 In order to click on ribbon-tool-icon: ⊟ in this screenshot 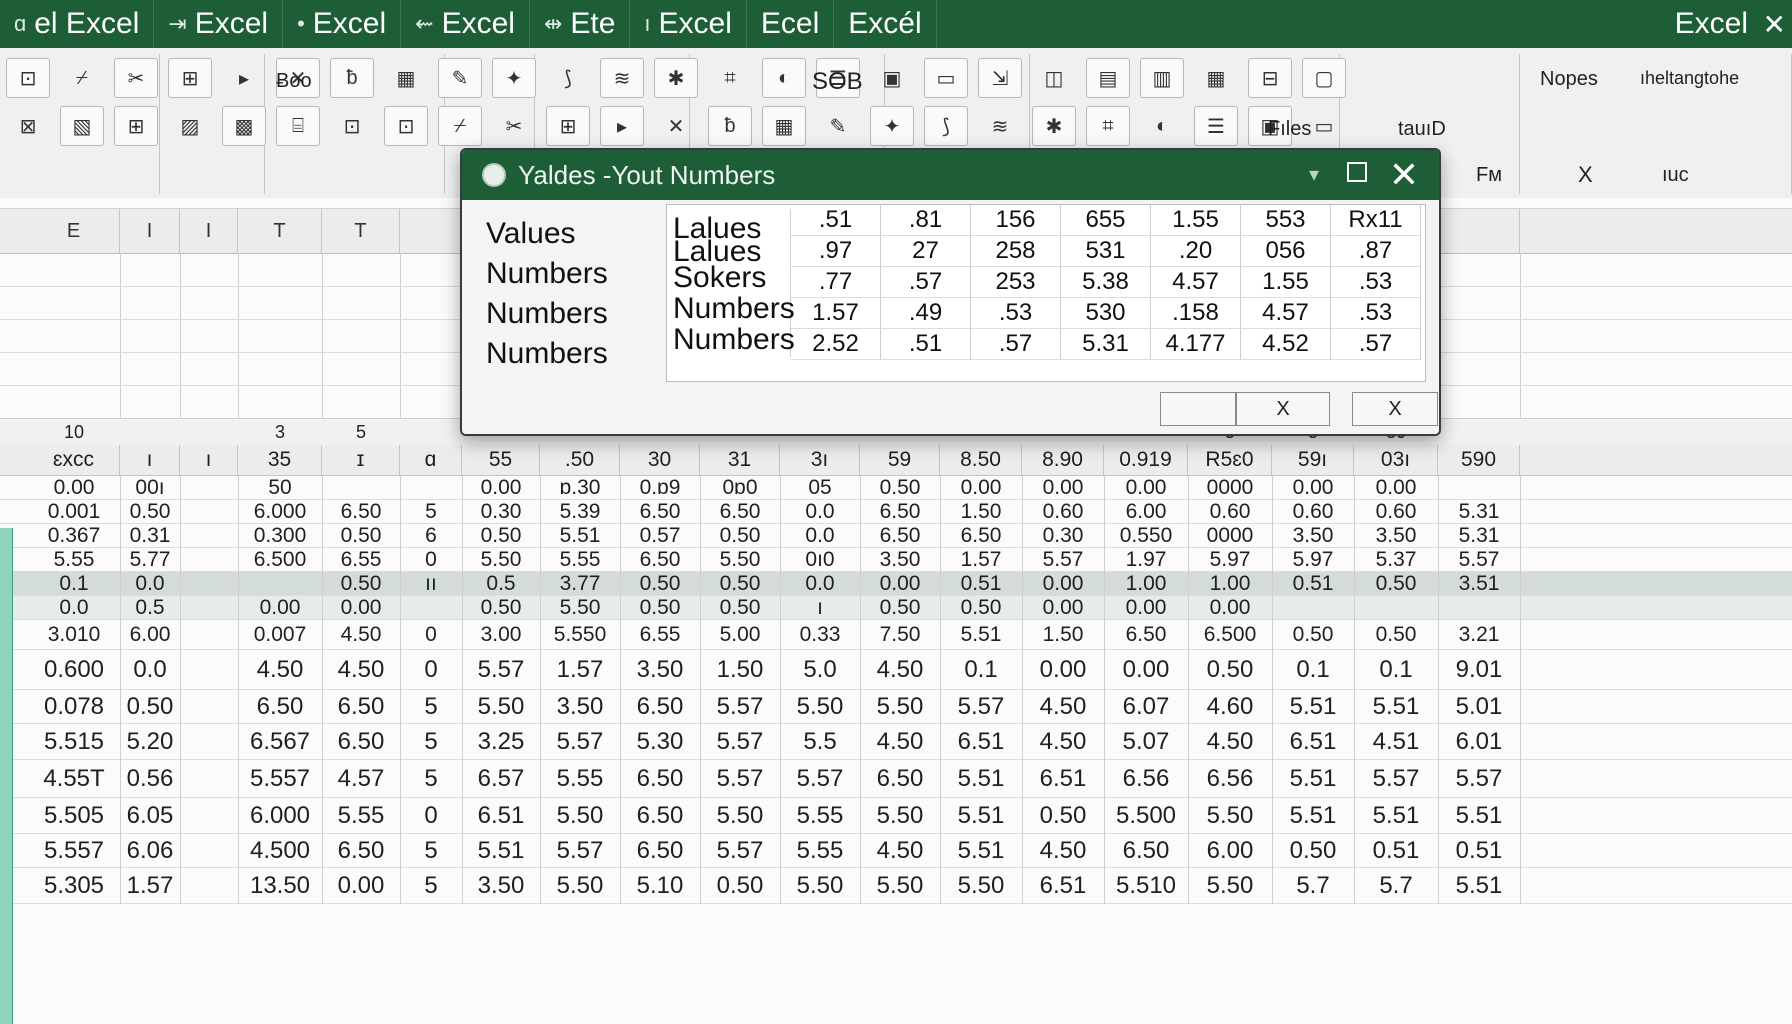, I will do `click(1270, 78)`.